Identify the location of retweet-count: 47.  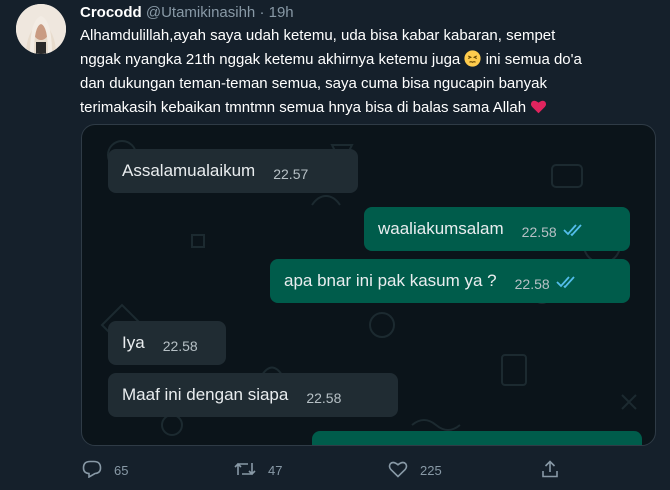
(275, 470).